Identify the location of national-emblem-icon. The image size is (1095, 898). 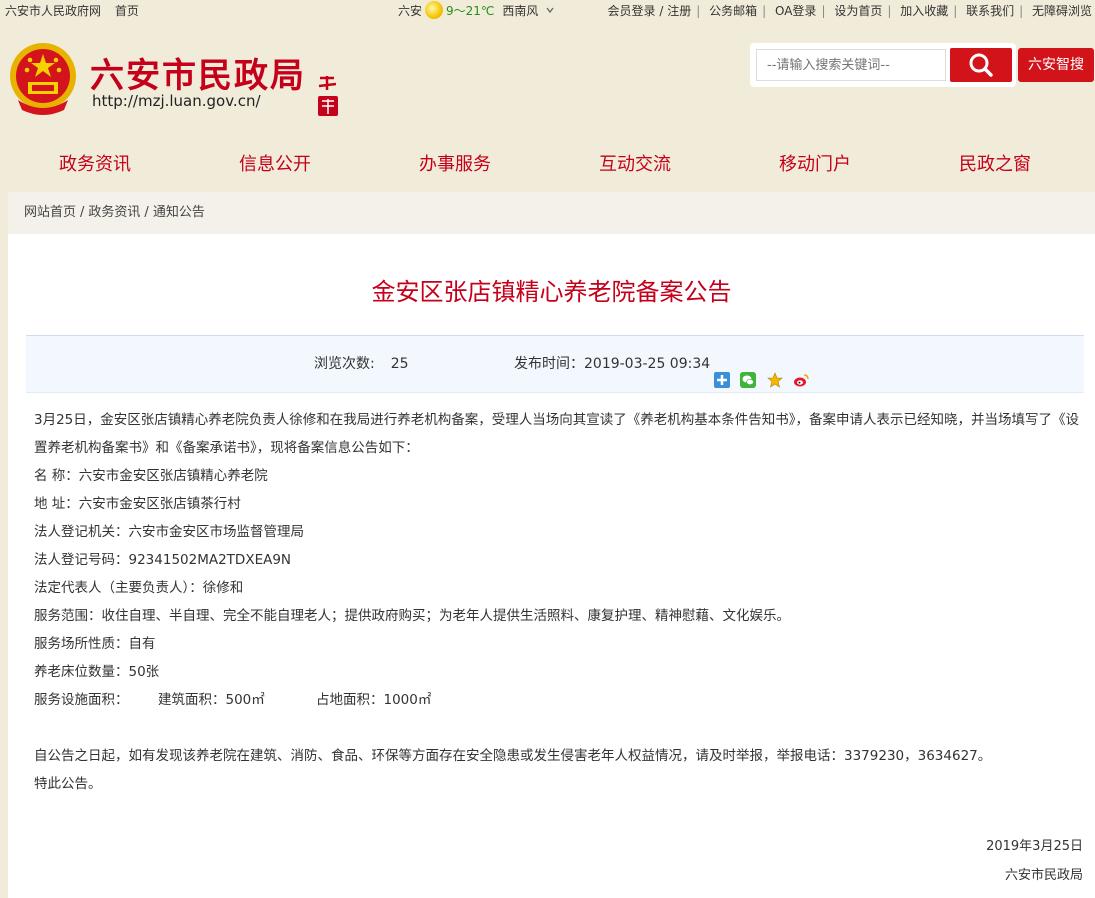
(43, 79).